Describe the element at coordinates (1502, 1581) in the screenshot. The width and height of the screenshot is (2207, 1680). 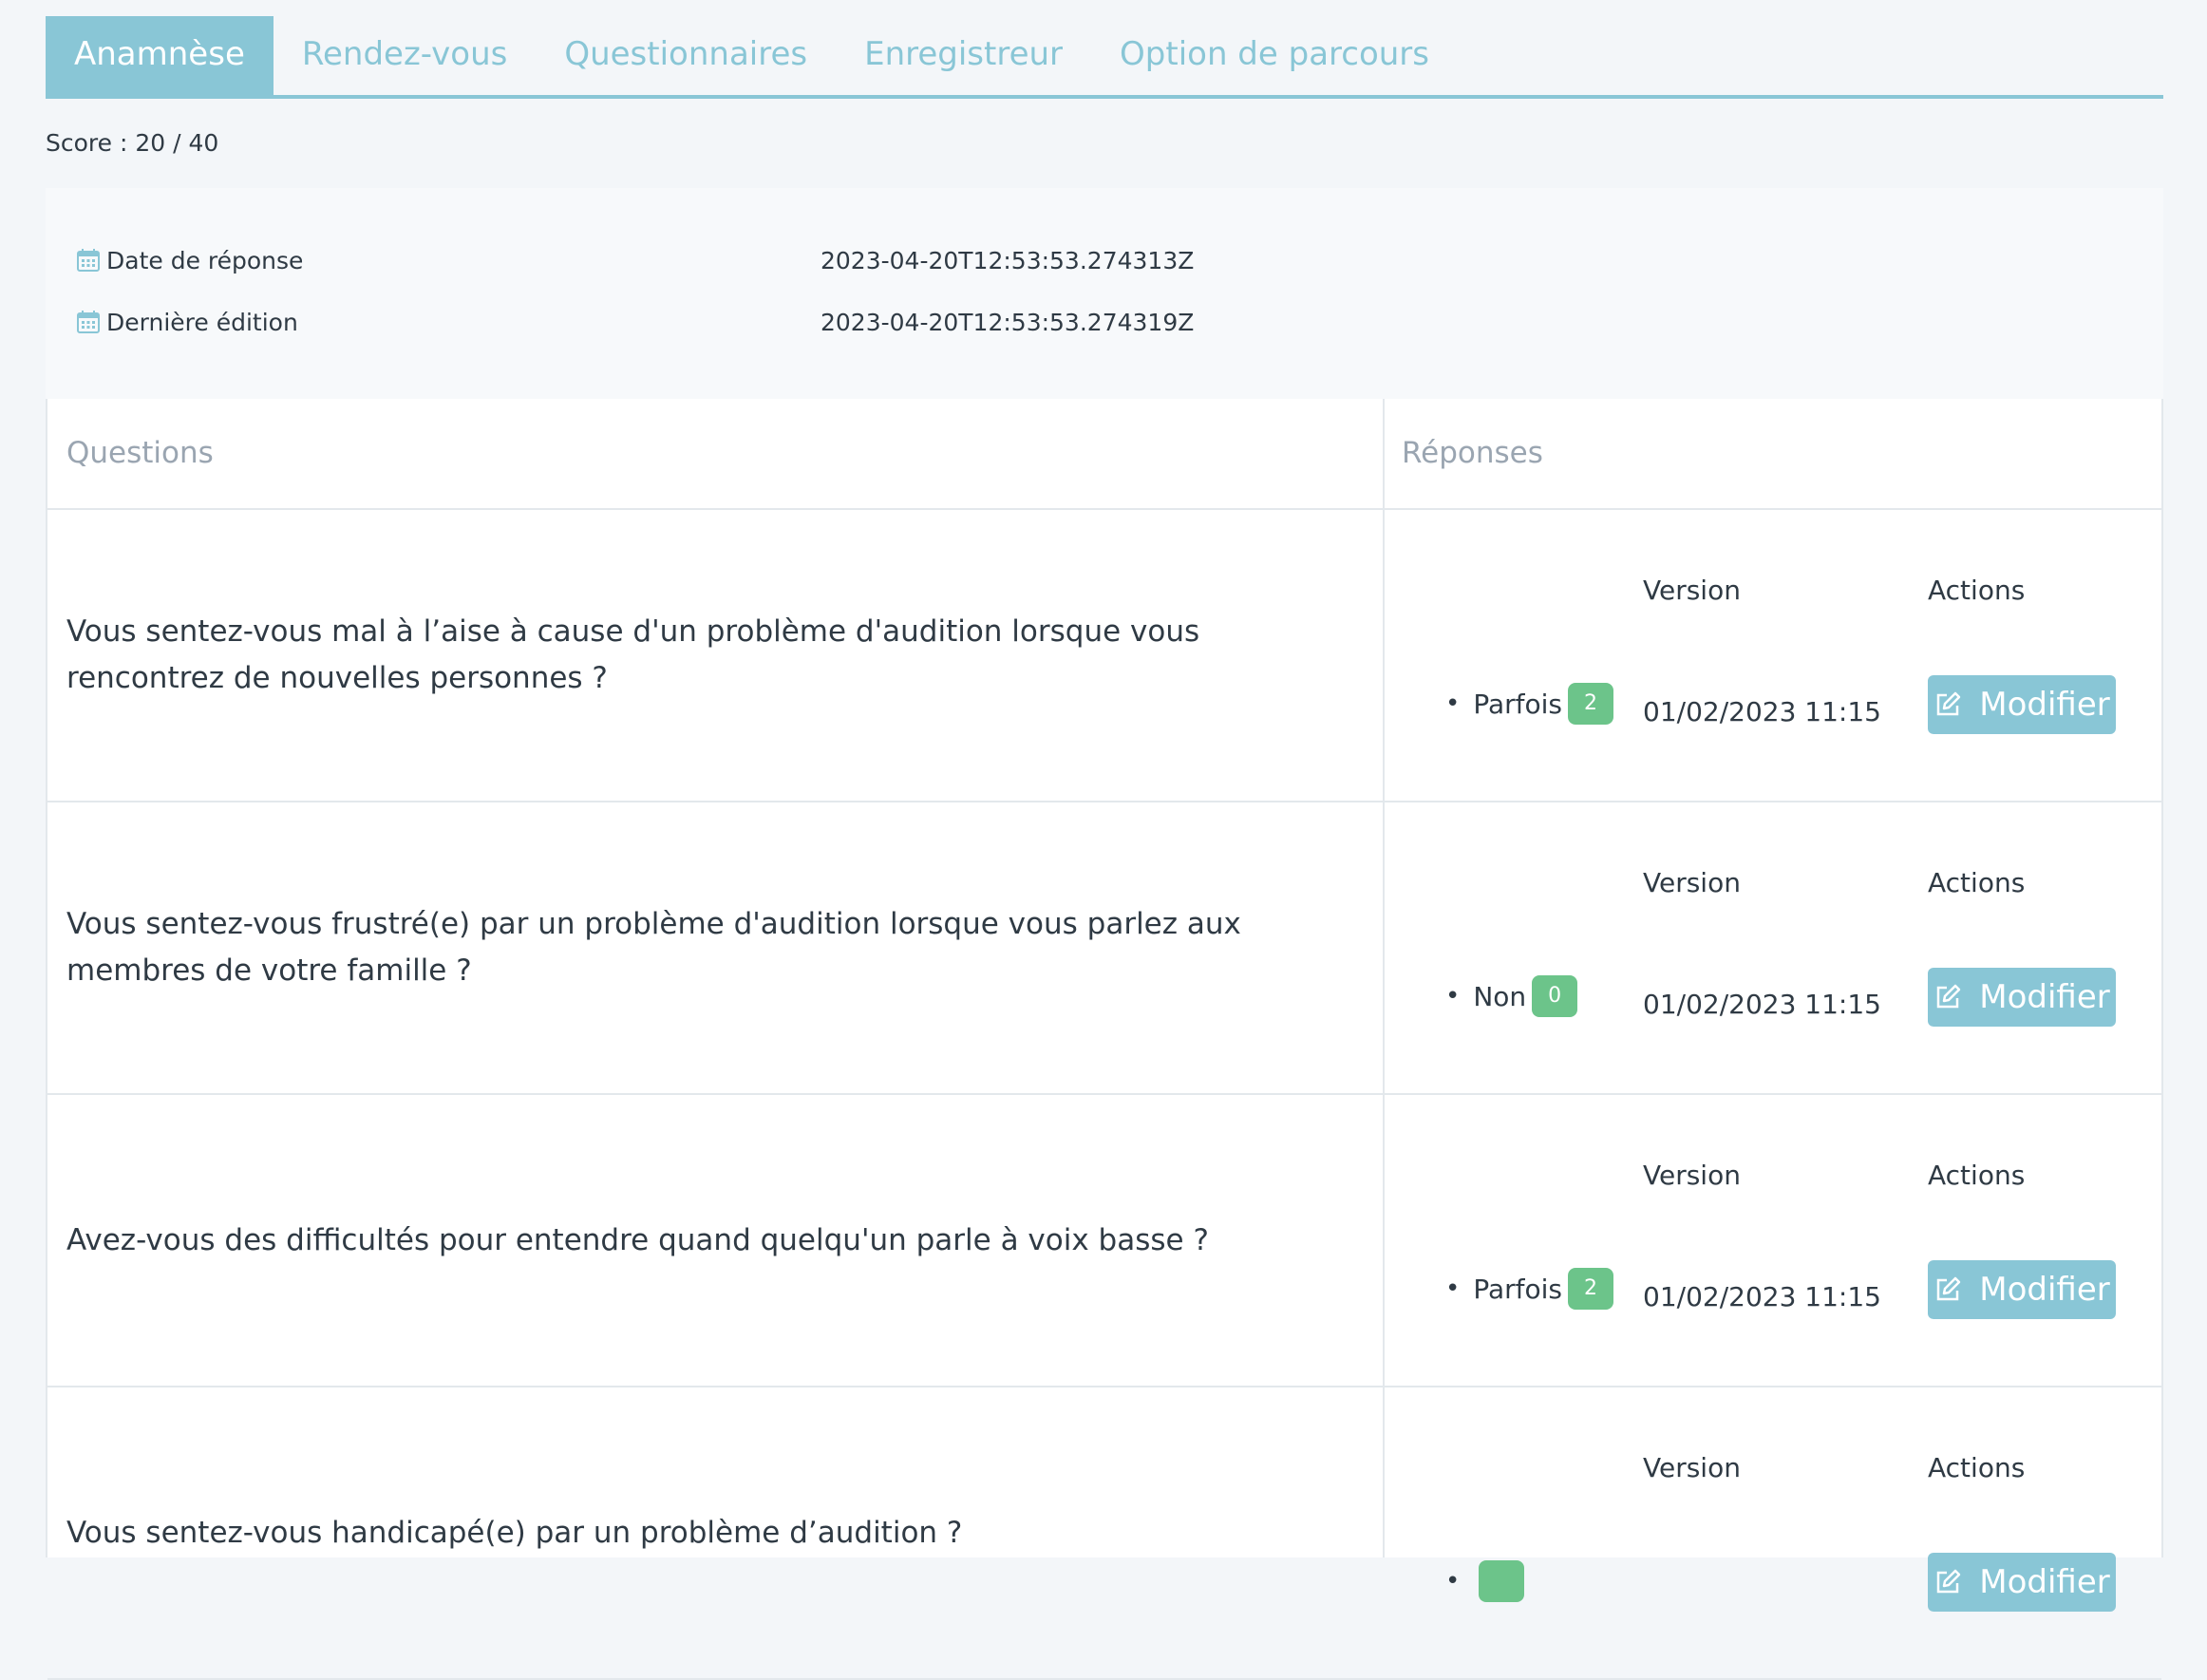
I see `score-badge` at that location.